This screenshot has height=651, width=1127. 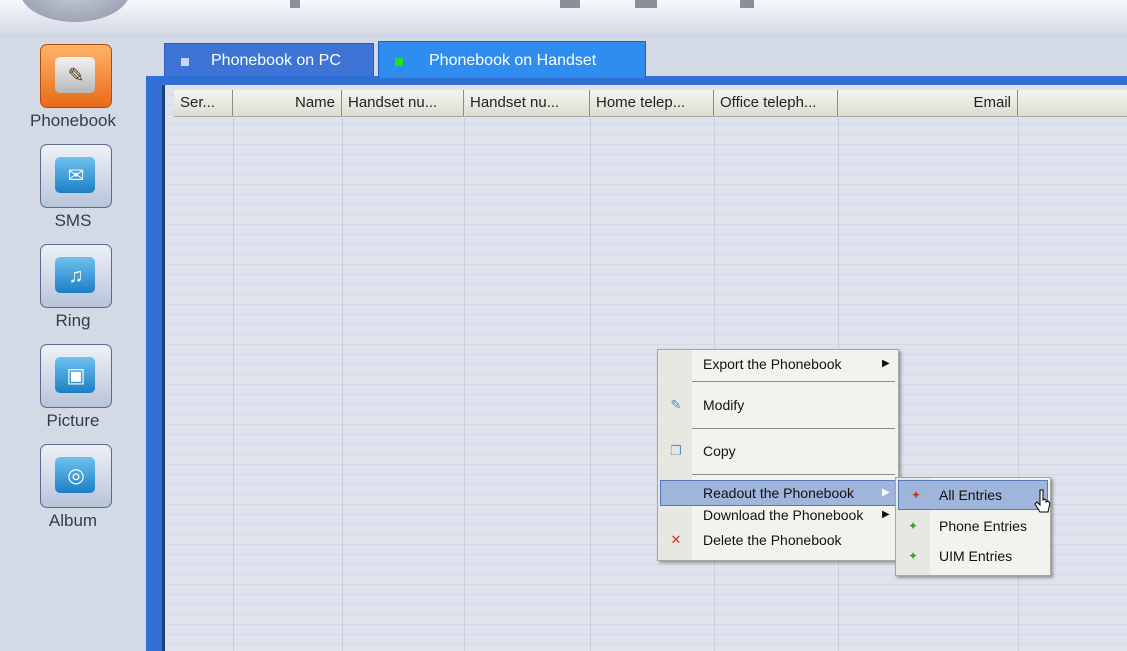 What do you see at coordinates (778, 405) in the screenshot?
I see `menu-item-modify: ✎ Modify` at bounding box center [778, 405].